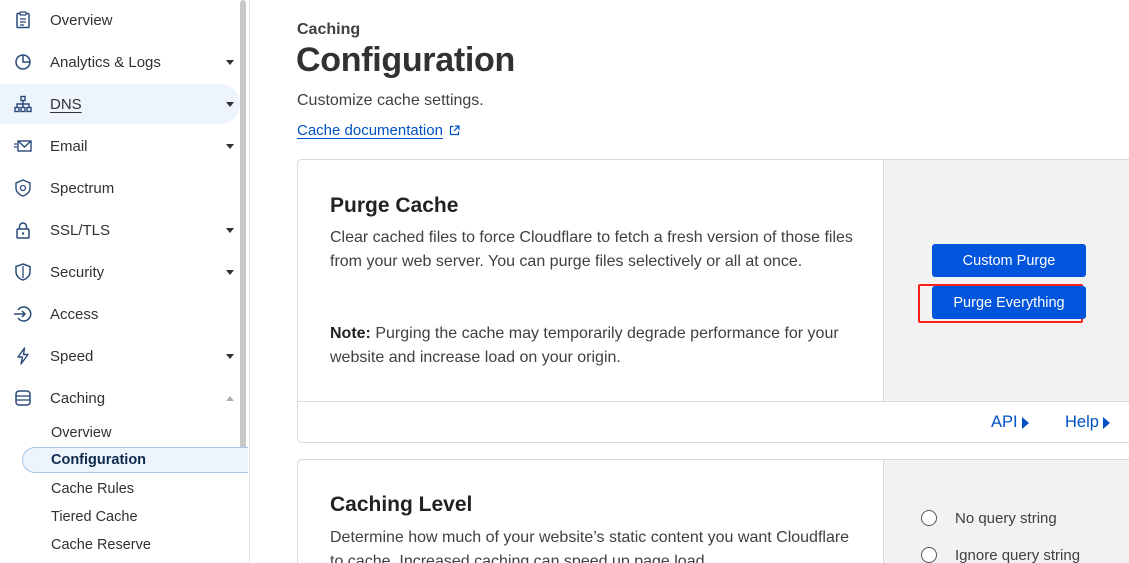  Describe the element at coordinates (1006, 518) in the screenshot. I see `radio-label: No query string` at that location.